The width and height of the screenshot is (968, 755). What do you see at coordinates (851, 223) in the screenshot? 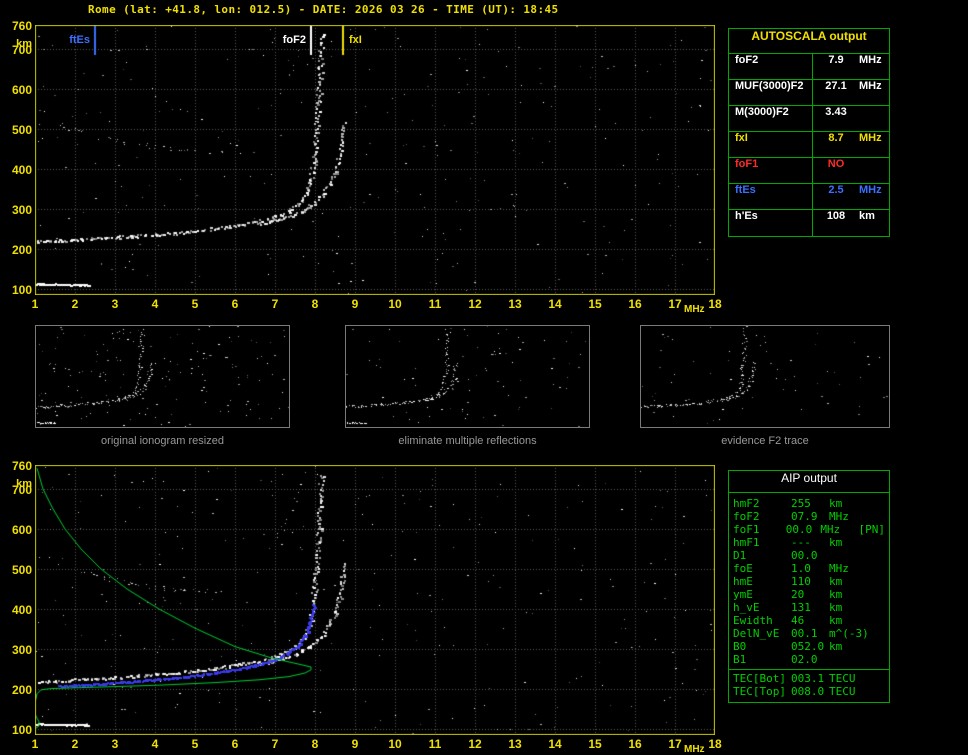
I see `autoscala-value-cell: 108 km` at bounding box center [851, 223].